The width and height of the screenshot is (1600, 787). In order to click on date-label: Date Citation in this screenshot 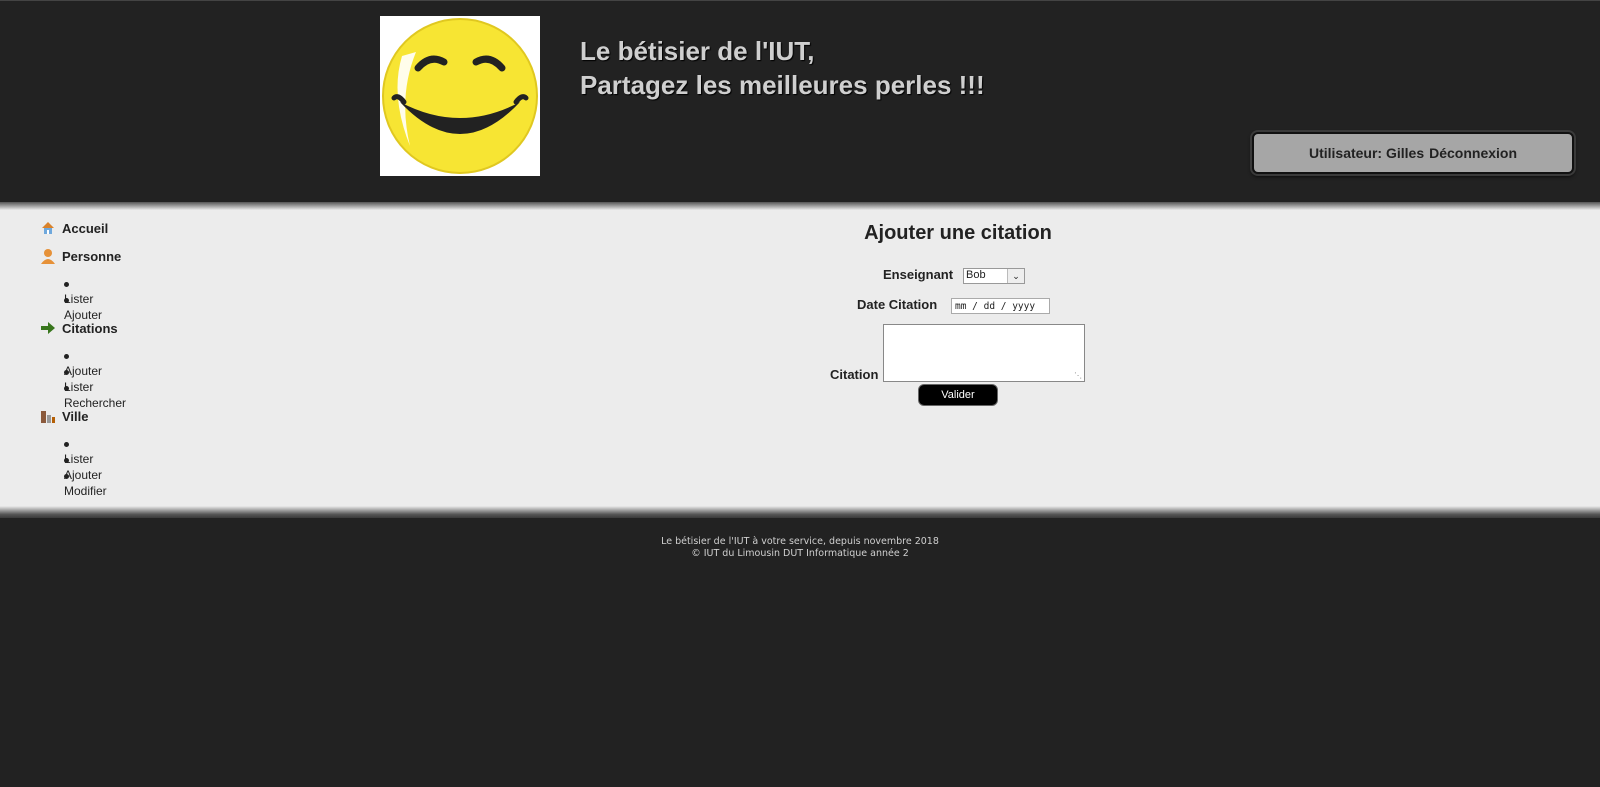, I will do `click(897, 304)`.